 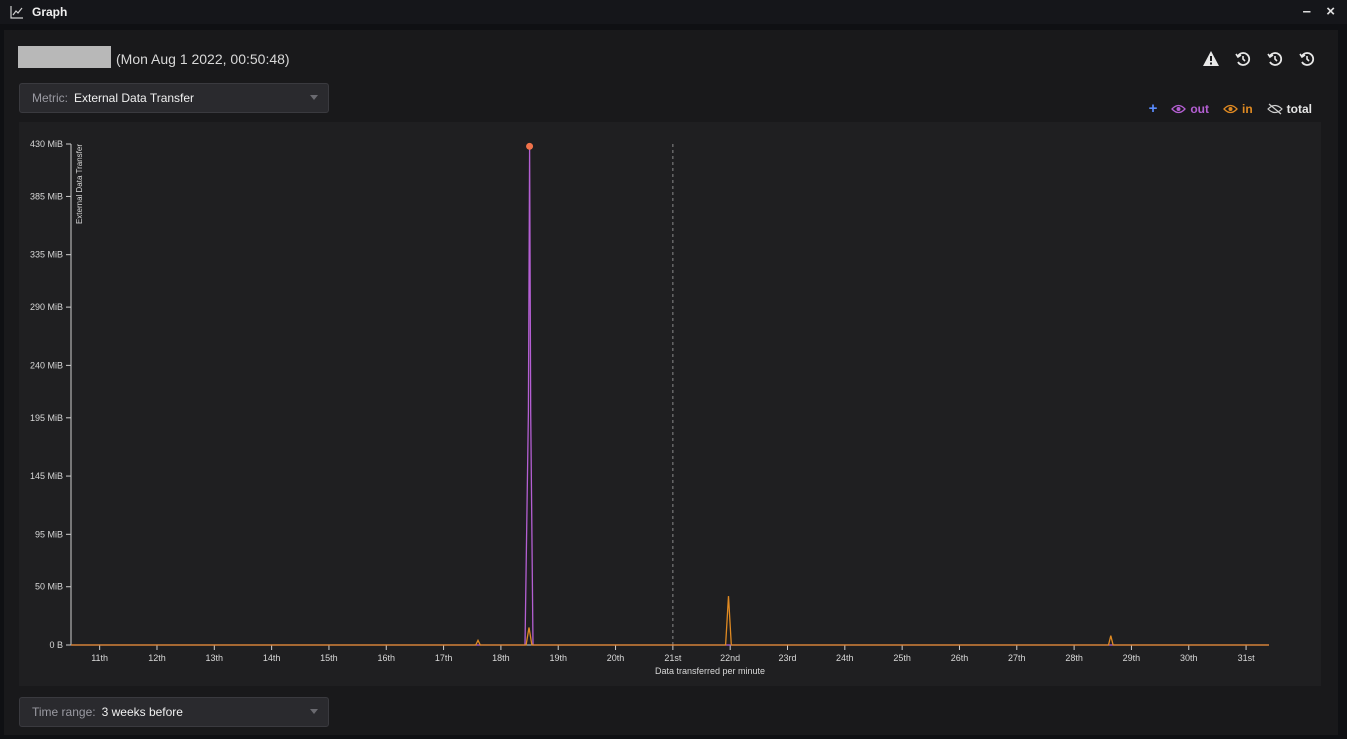 What do you see at coordinates (215, 658) in the screenshot?
I see `x-tick-label: 13th` at bounding box center [215, 658].